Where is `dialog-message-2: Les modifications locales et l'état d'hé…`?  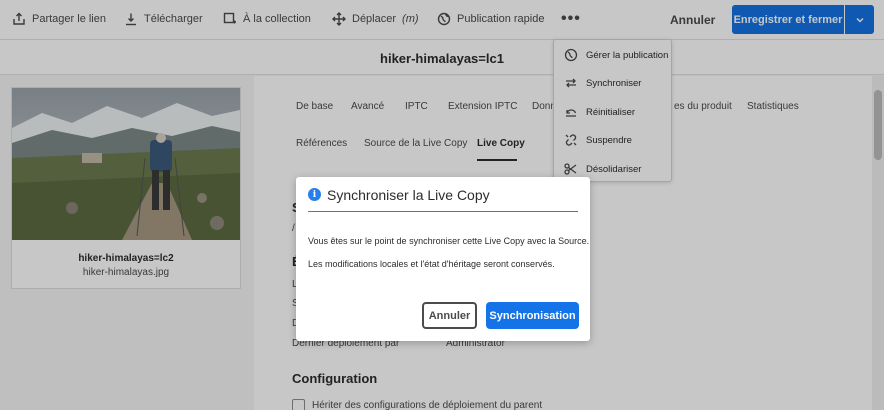
dialog-message-2: Les modifications locales et l'état d'hé… is located at coordinates (431, 264).